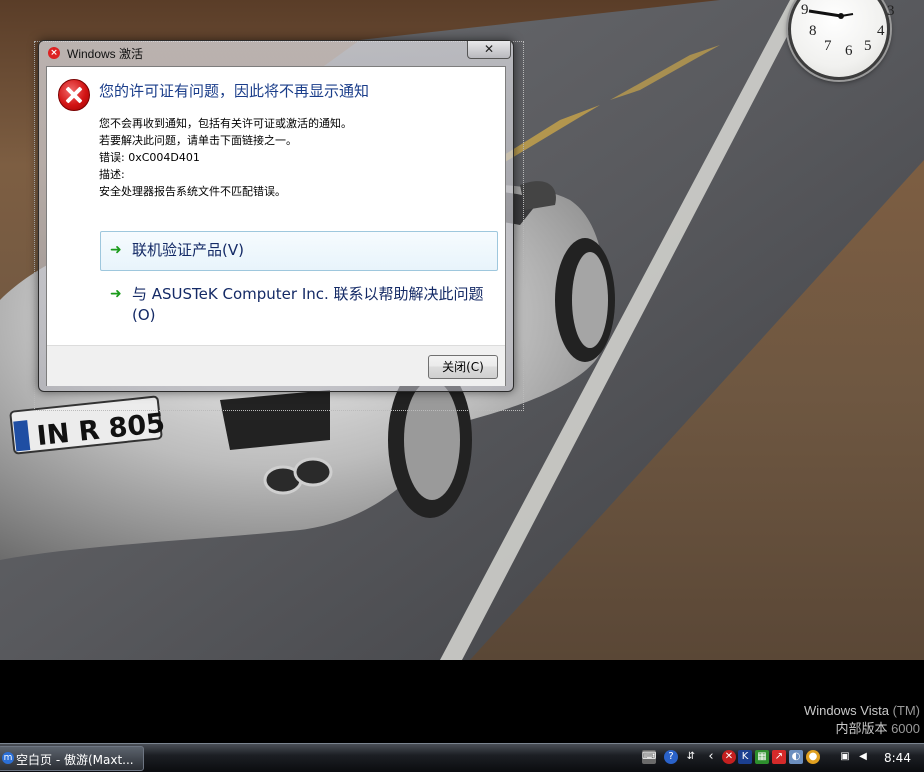 The width and height of the screenshot is (924, 772). I want to click on maxthon-browser-icon: m, so click(8, 758).